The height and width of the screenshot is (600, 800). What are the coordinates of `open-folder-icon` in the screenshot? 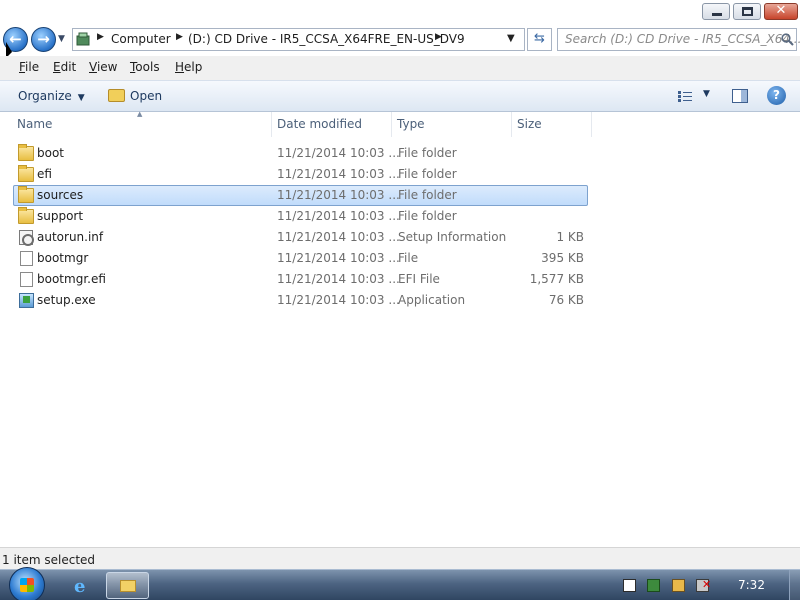 It's located at (116, 95).